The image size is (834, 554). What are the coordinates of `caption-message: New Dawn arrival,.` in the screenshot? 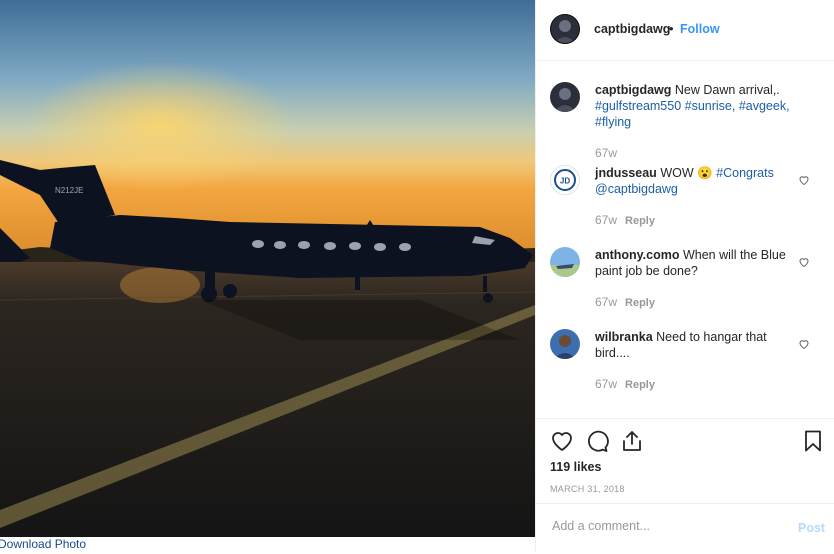 It's located at (727, 90).